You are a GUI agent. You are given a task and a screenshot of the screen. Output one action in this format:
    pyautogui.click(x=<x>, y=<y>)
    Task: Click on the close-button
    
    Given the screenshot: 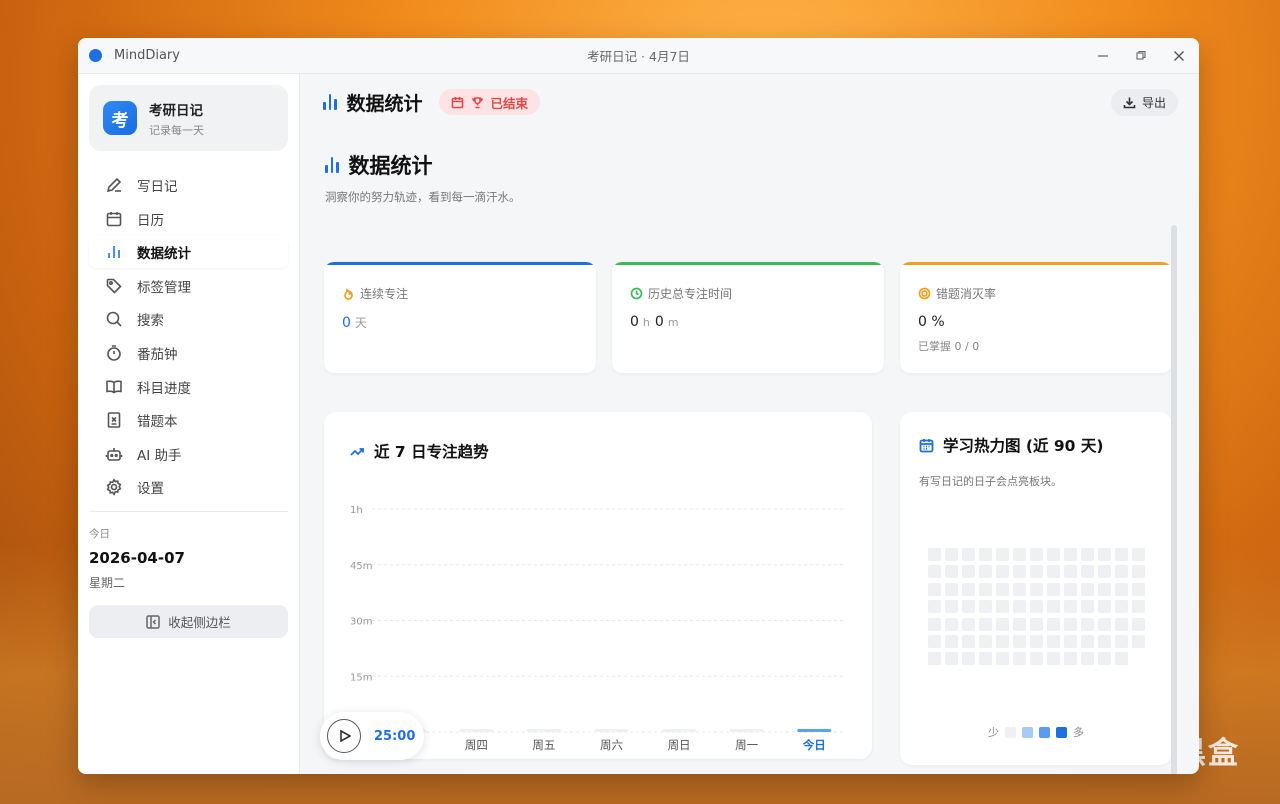 What is the action you would take?
    pyautogui.click(x=1179, y=56)
    